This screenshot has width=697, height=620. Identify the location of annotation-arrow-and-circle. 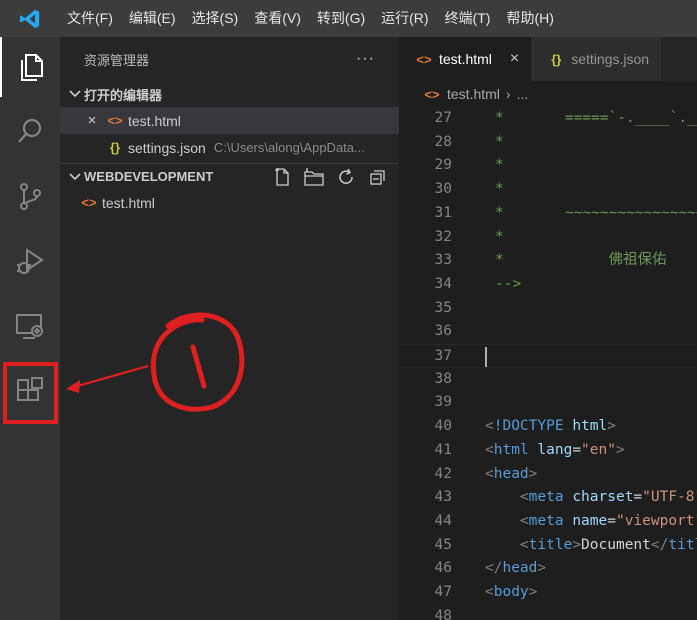
(155, 362).